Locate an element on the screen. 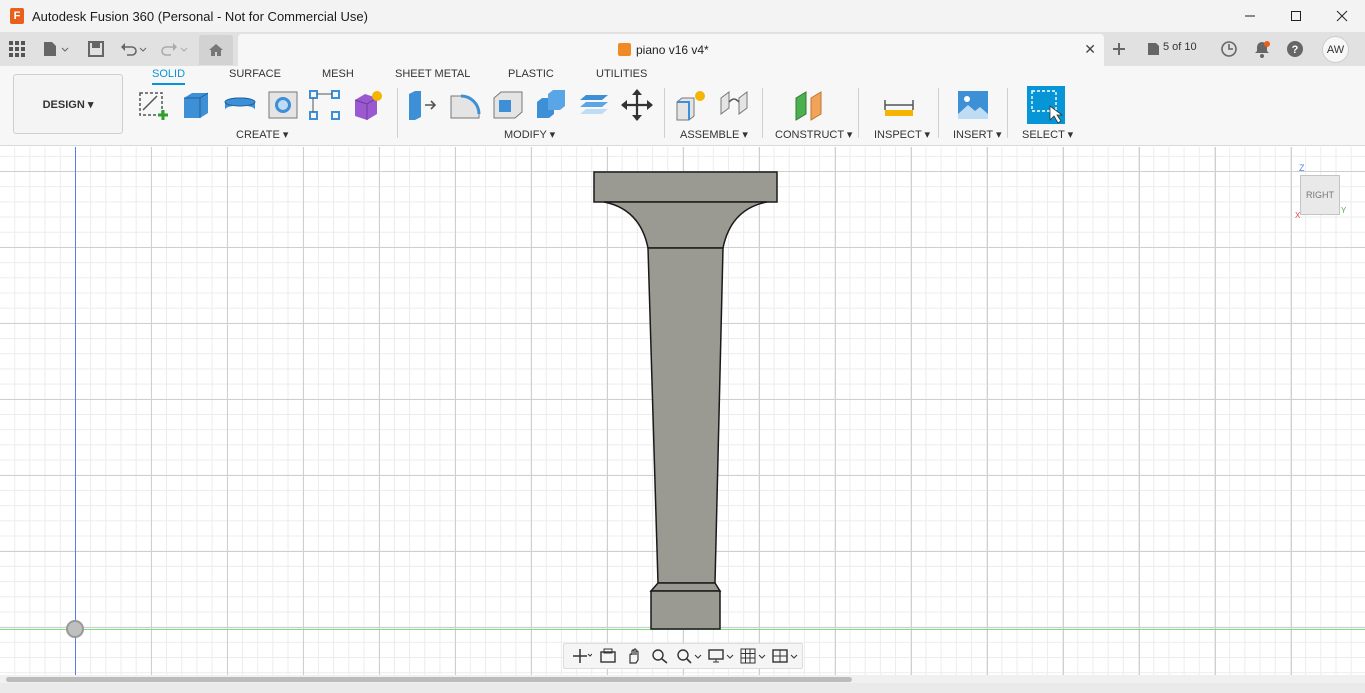 This screenshot has height=693, width=1365. extrude-icon is located at coordinates (197, 105).